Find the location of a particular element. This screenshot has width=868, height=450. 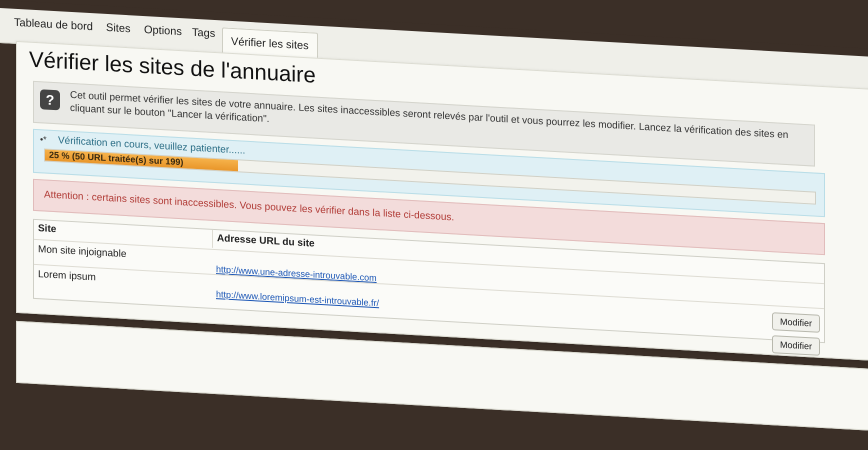

site-name: Mon site injoignable is located at coordinates (82, 252).